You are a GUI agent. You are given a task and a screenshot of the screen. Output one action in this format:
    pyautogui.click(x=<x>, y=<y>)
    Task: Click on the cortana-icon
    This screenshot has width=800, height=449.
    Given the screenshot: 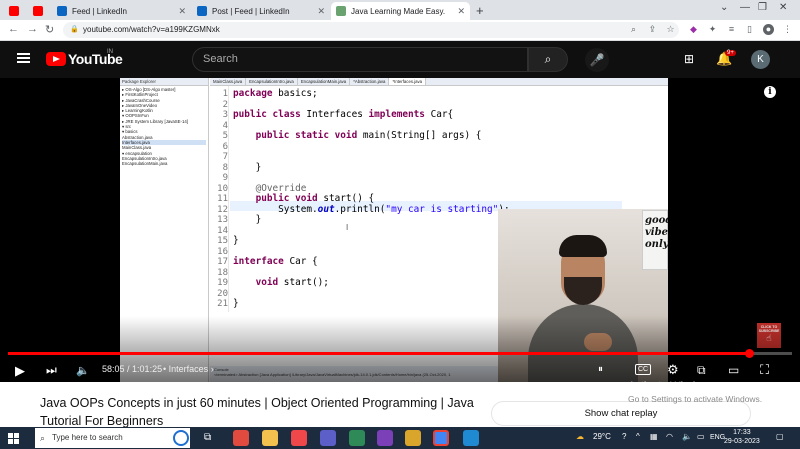 What is the action you would take?
    pyautogui.click(x=181, y=438)
    